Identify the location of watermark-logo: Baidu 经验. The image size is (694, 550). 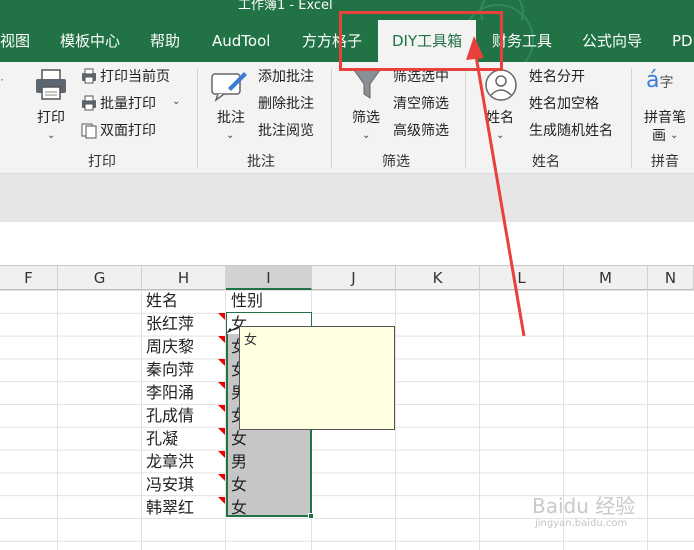
(584, 506).